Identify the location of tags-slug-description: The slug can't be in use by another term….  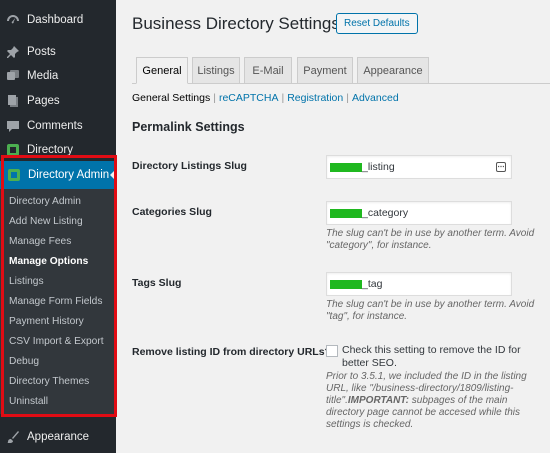
(430, 310).